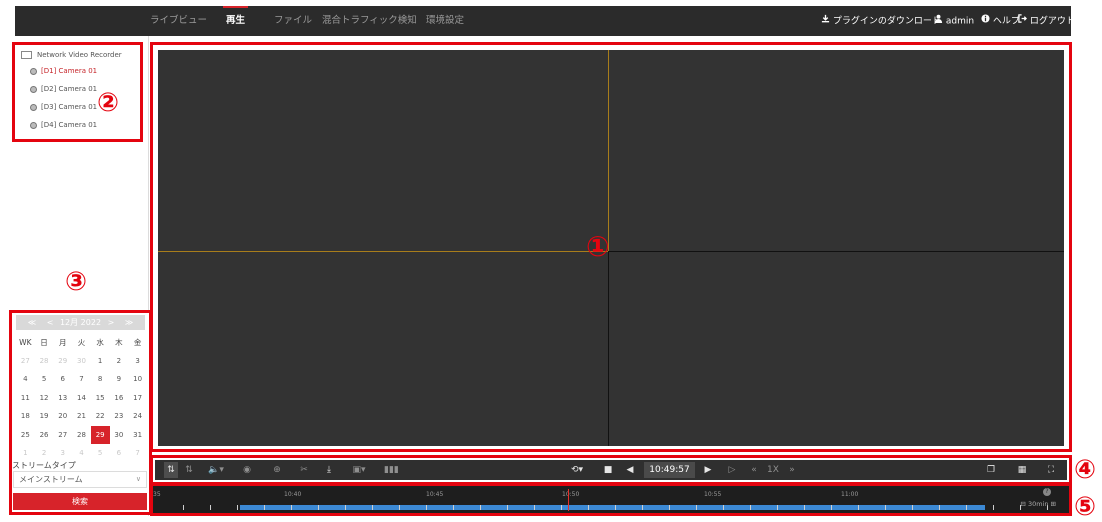  Describe the element at coordinates (44, 398) in the screenshot. I see `calendar-day: 12` at that location.